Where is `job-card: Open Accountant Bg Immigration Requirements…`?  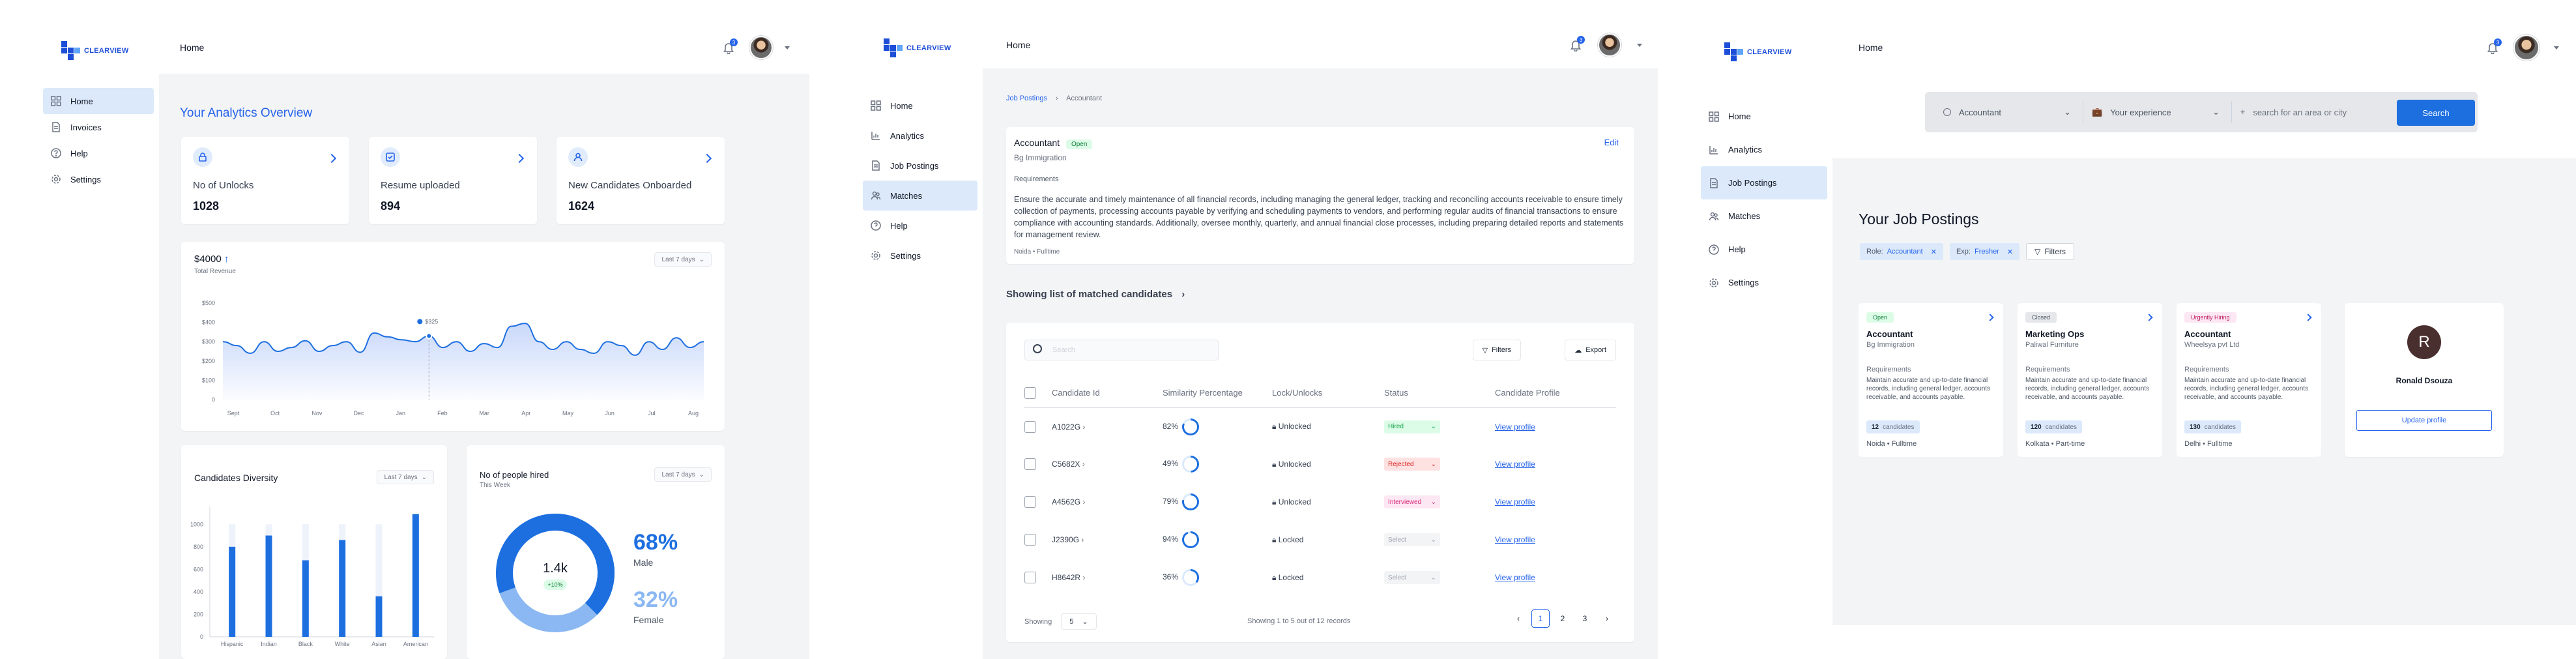
job-card: Open Accountant Bg Immigration Requirements… is located at coordinates (1931, 380).